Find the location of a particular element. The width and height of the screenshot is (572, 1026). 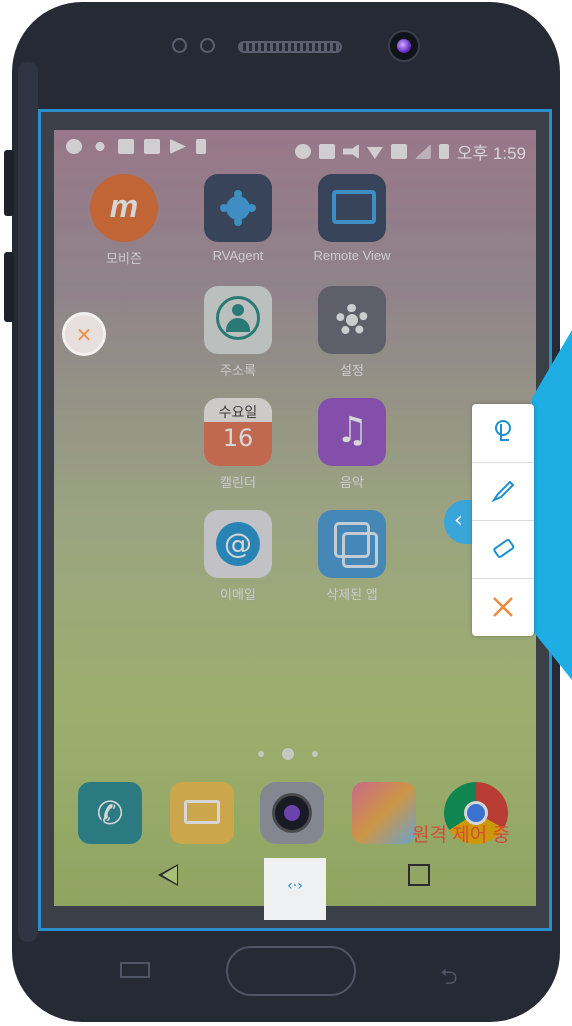

page-indicator is located at coordinates (288, 754).